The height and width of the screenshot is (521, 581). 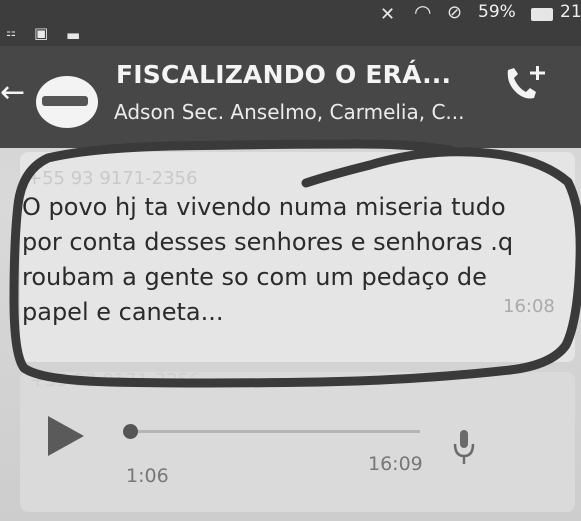 I want to click on microphone-icon, so click(x=464, y=447).